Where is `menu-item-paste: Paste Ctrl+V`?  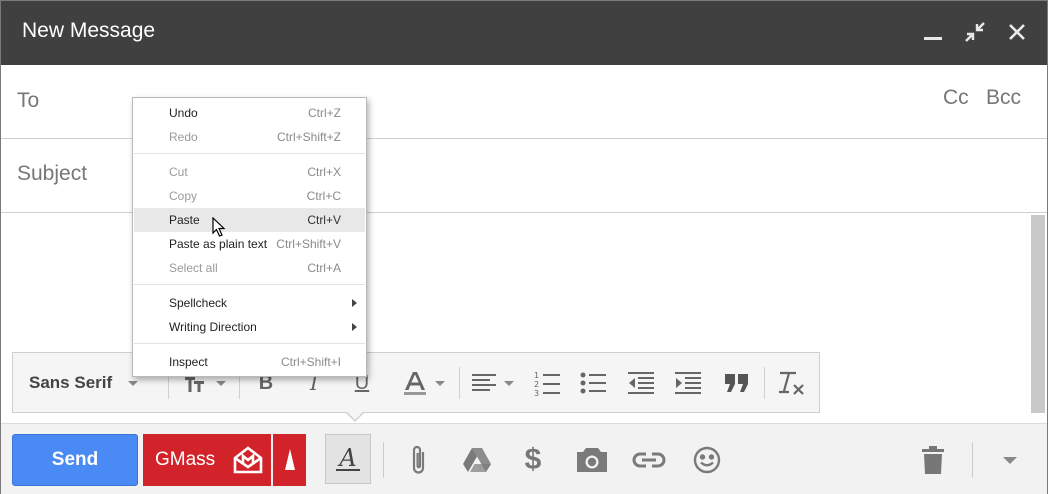
menu-item-paste: Paste Ctrl+V is located at coordinates (249, 220).